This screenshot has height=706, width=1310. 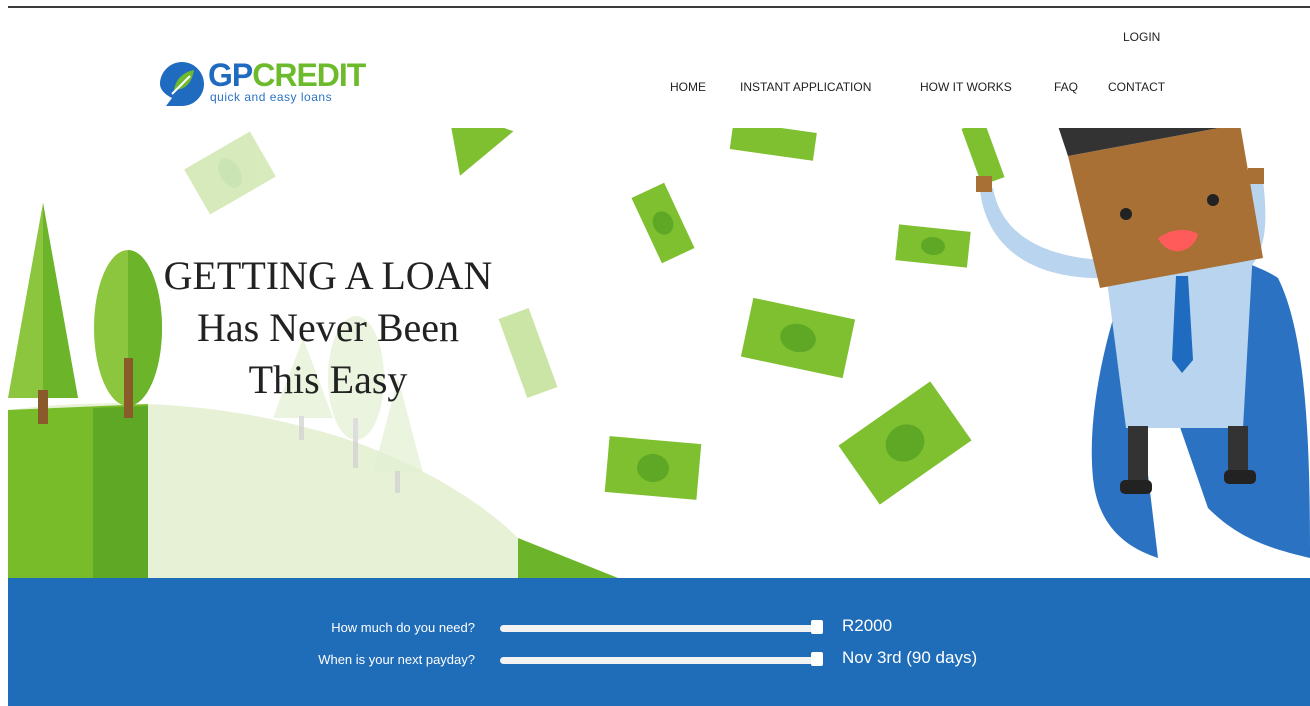 What do you see at coordinates (867, 625) in the screenshot?
I see `amount-value: R2000` at bounding box center [867, 625].